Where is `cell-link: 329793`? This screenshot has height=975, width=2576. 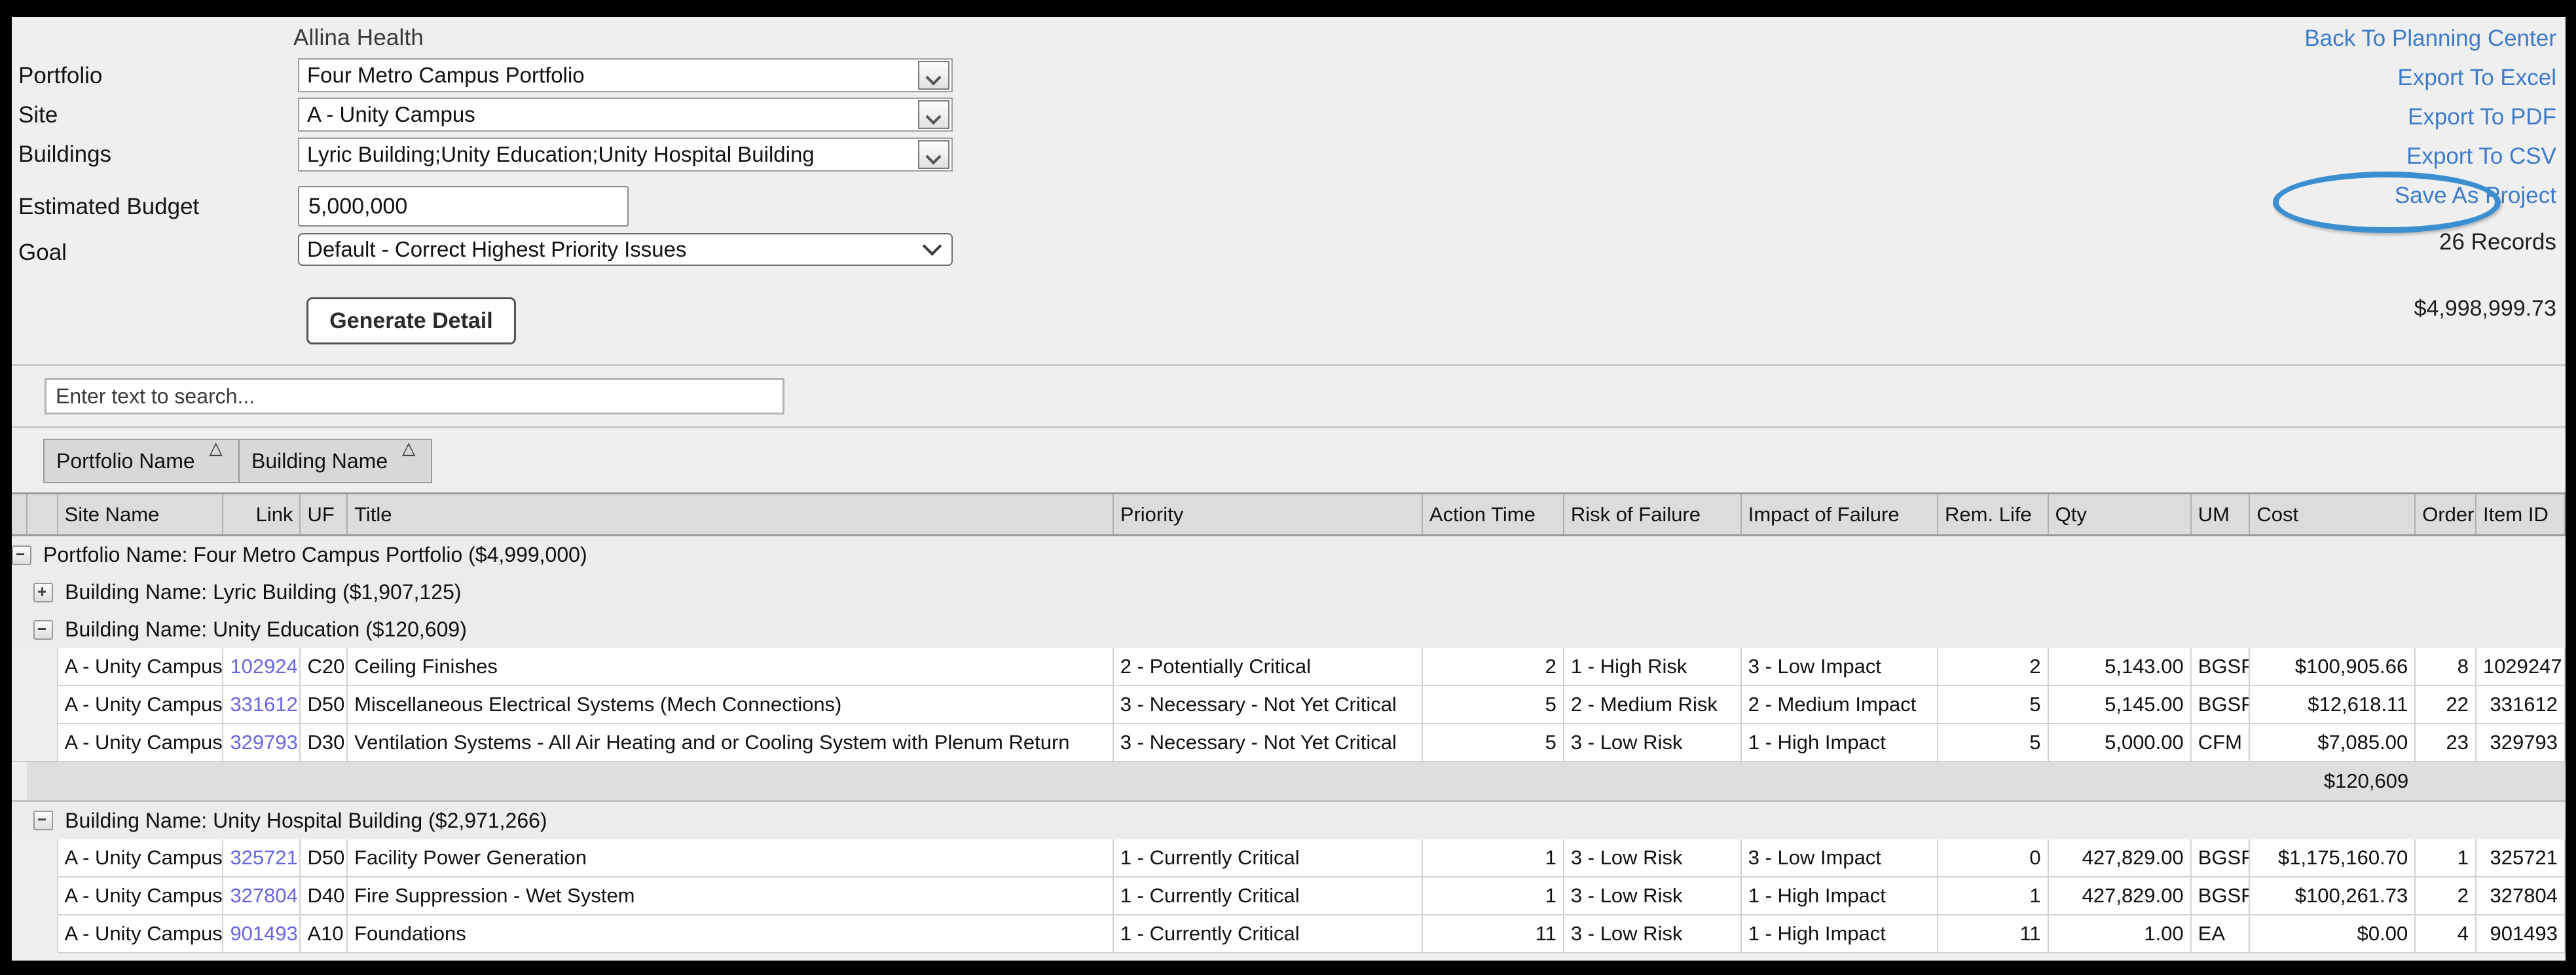 cell-link: 329793 is located at coordinates (261, 743).